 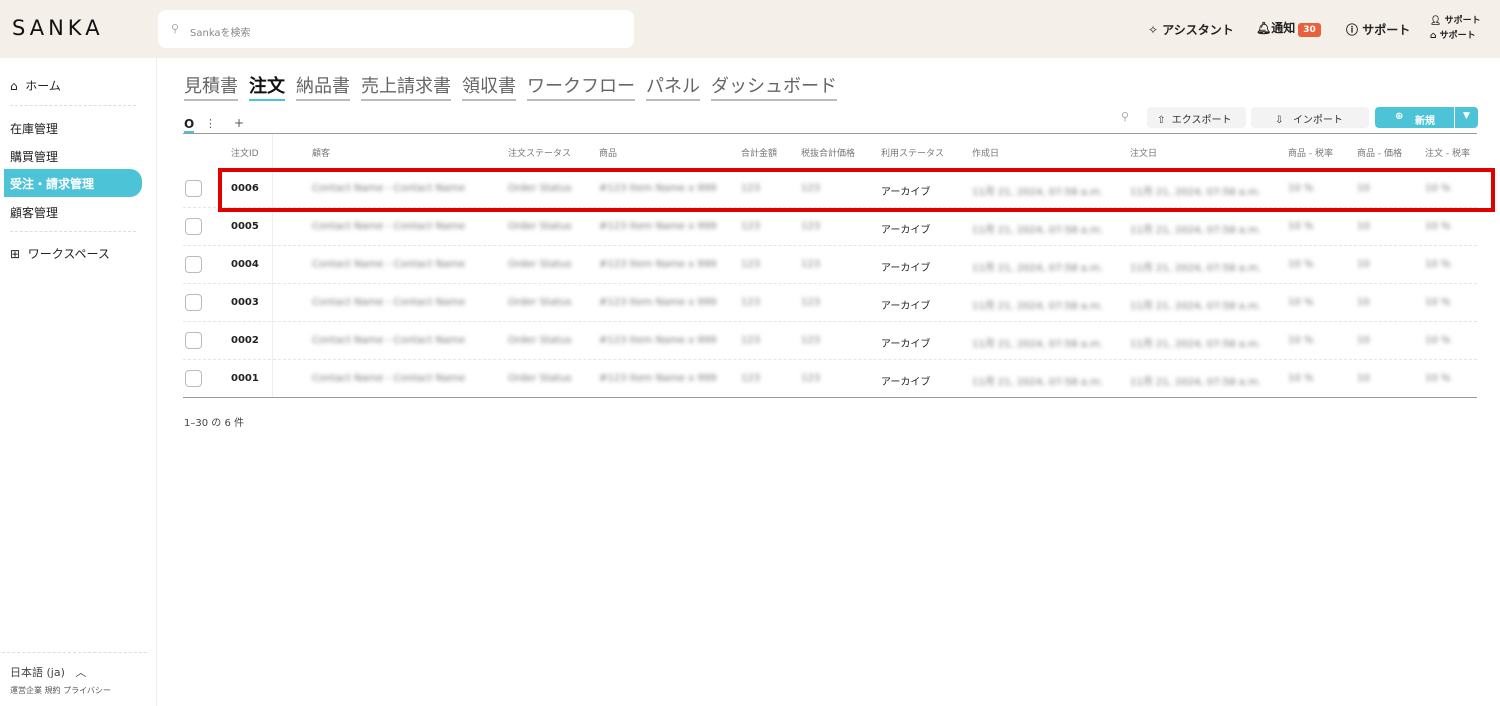 What do you see at coordinates (239, 123) in the screenshot?
I see `add-view-button: +` at bounding box center [239, 123].